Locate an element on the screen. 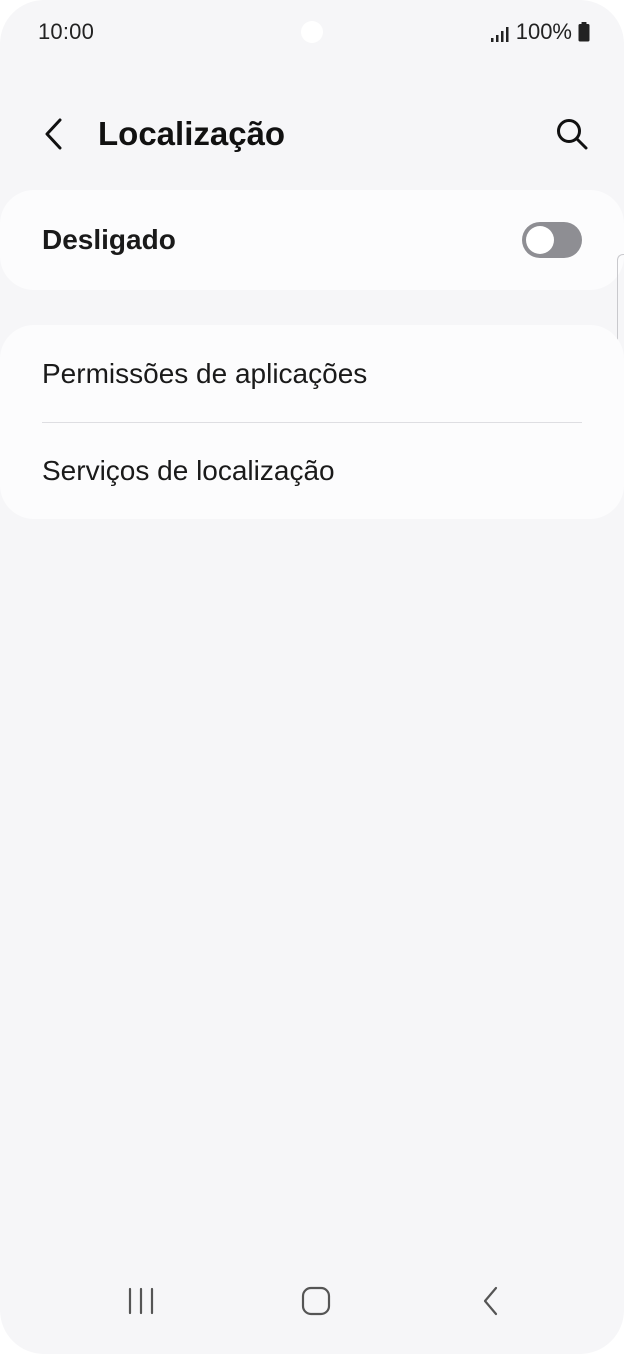  camera-cutout is located at coordinates (312, 32).